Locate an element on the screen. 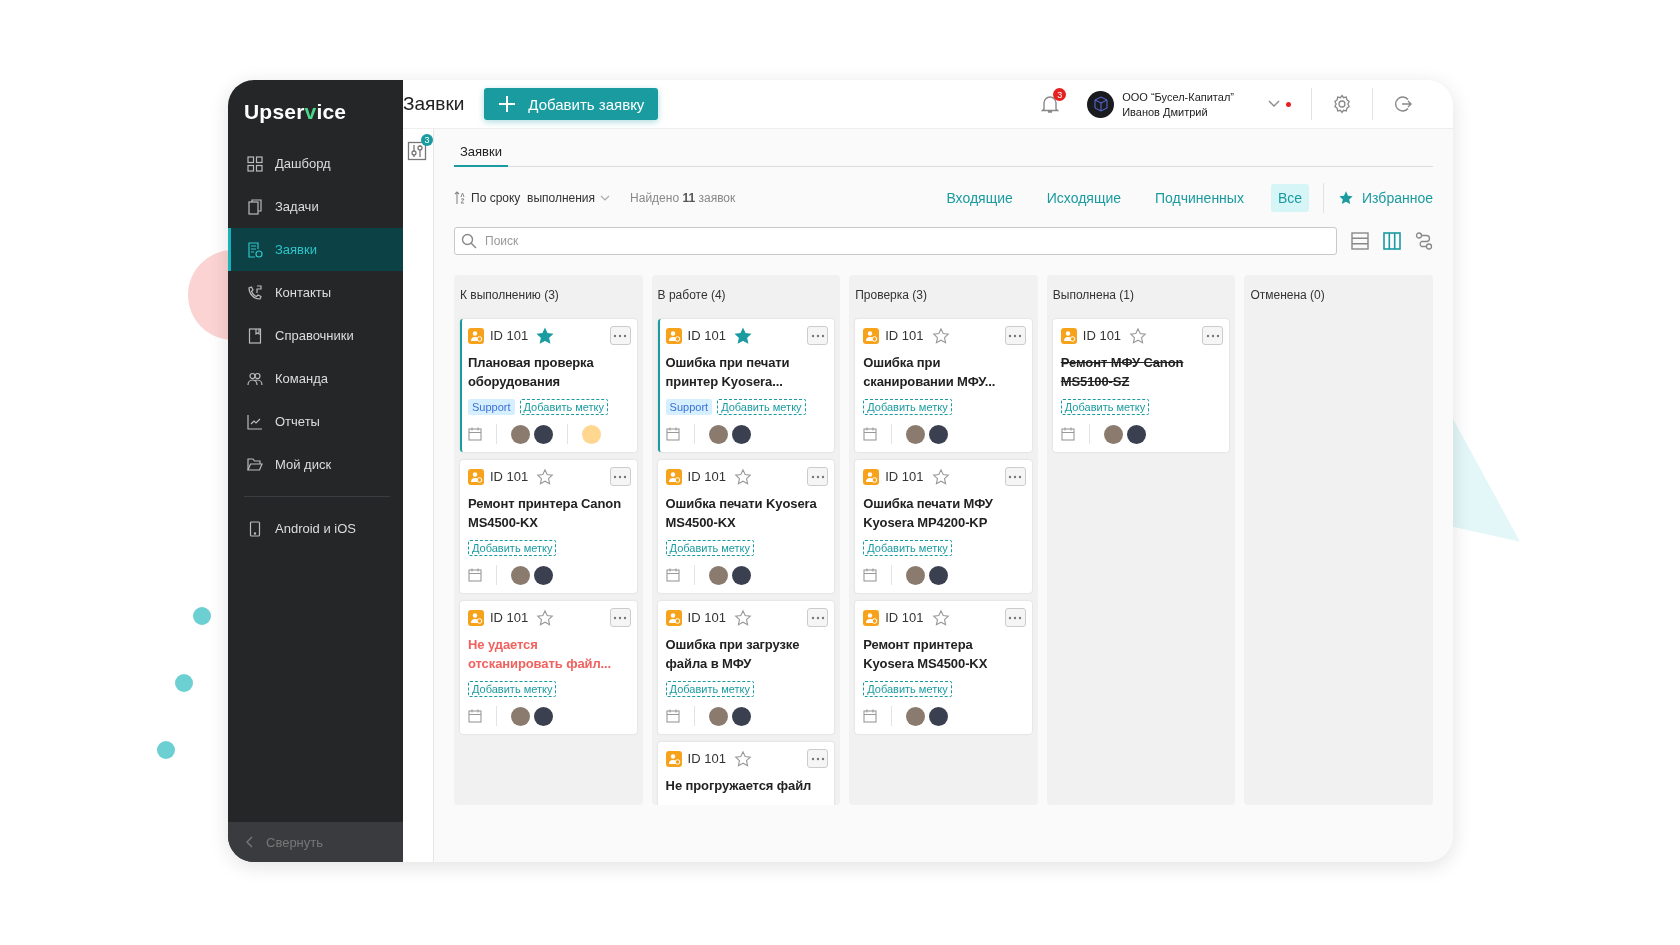 The height and width of the screenshot is (945, 1680). search-icon is located at coordinates (469, 241).